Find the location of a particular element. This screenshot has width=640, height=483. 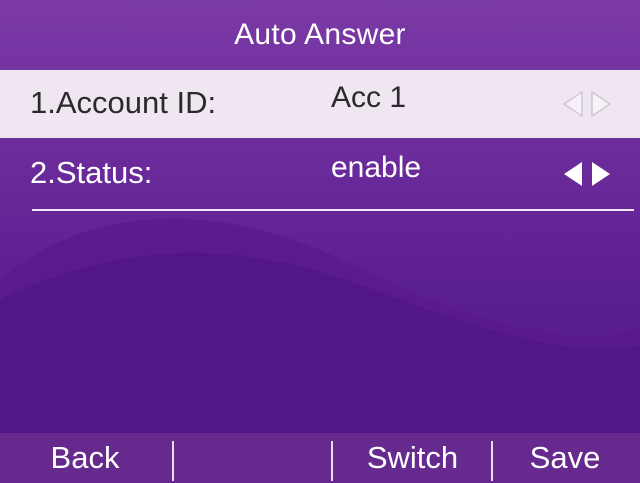

setting-value: enable is located at coordinates (376, 167).